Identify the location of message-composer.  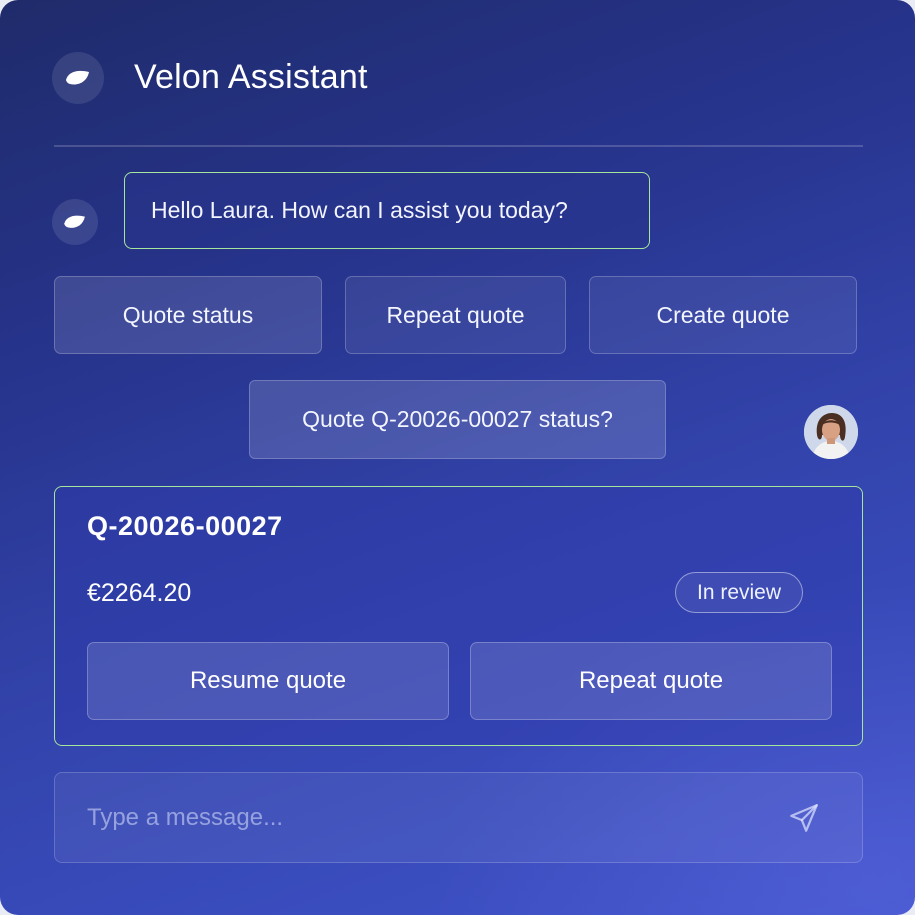
(458, 817).